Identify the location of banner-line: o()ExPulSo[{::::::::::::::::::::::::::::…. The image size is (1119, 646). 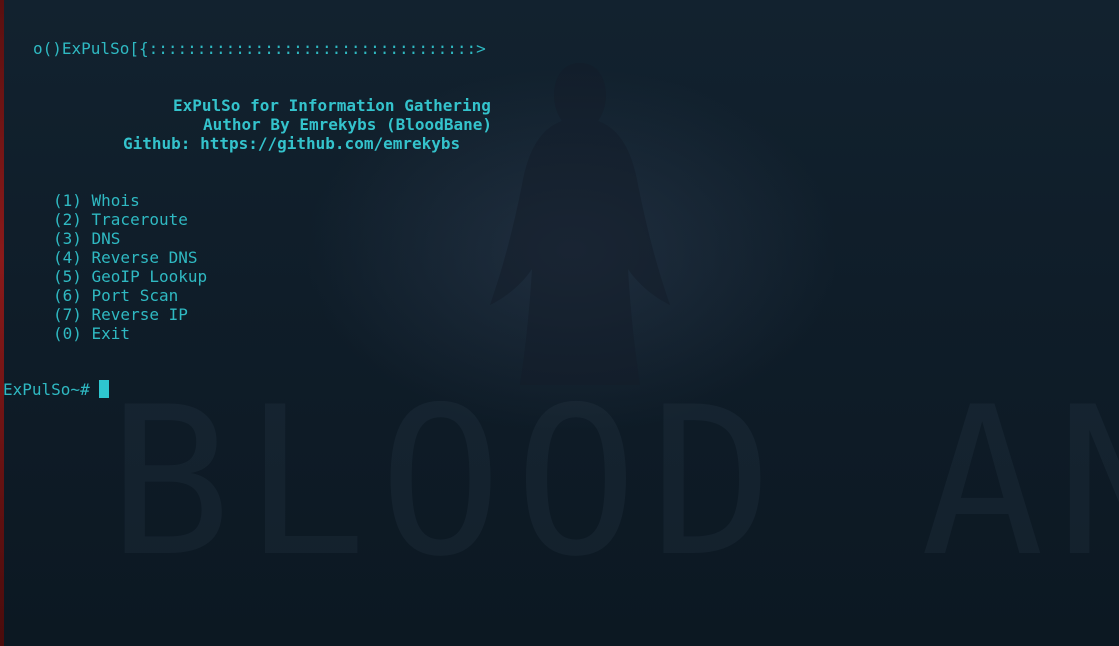
(259, 48).